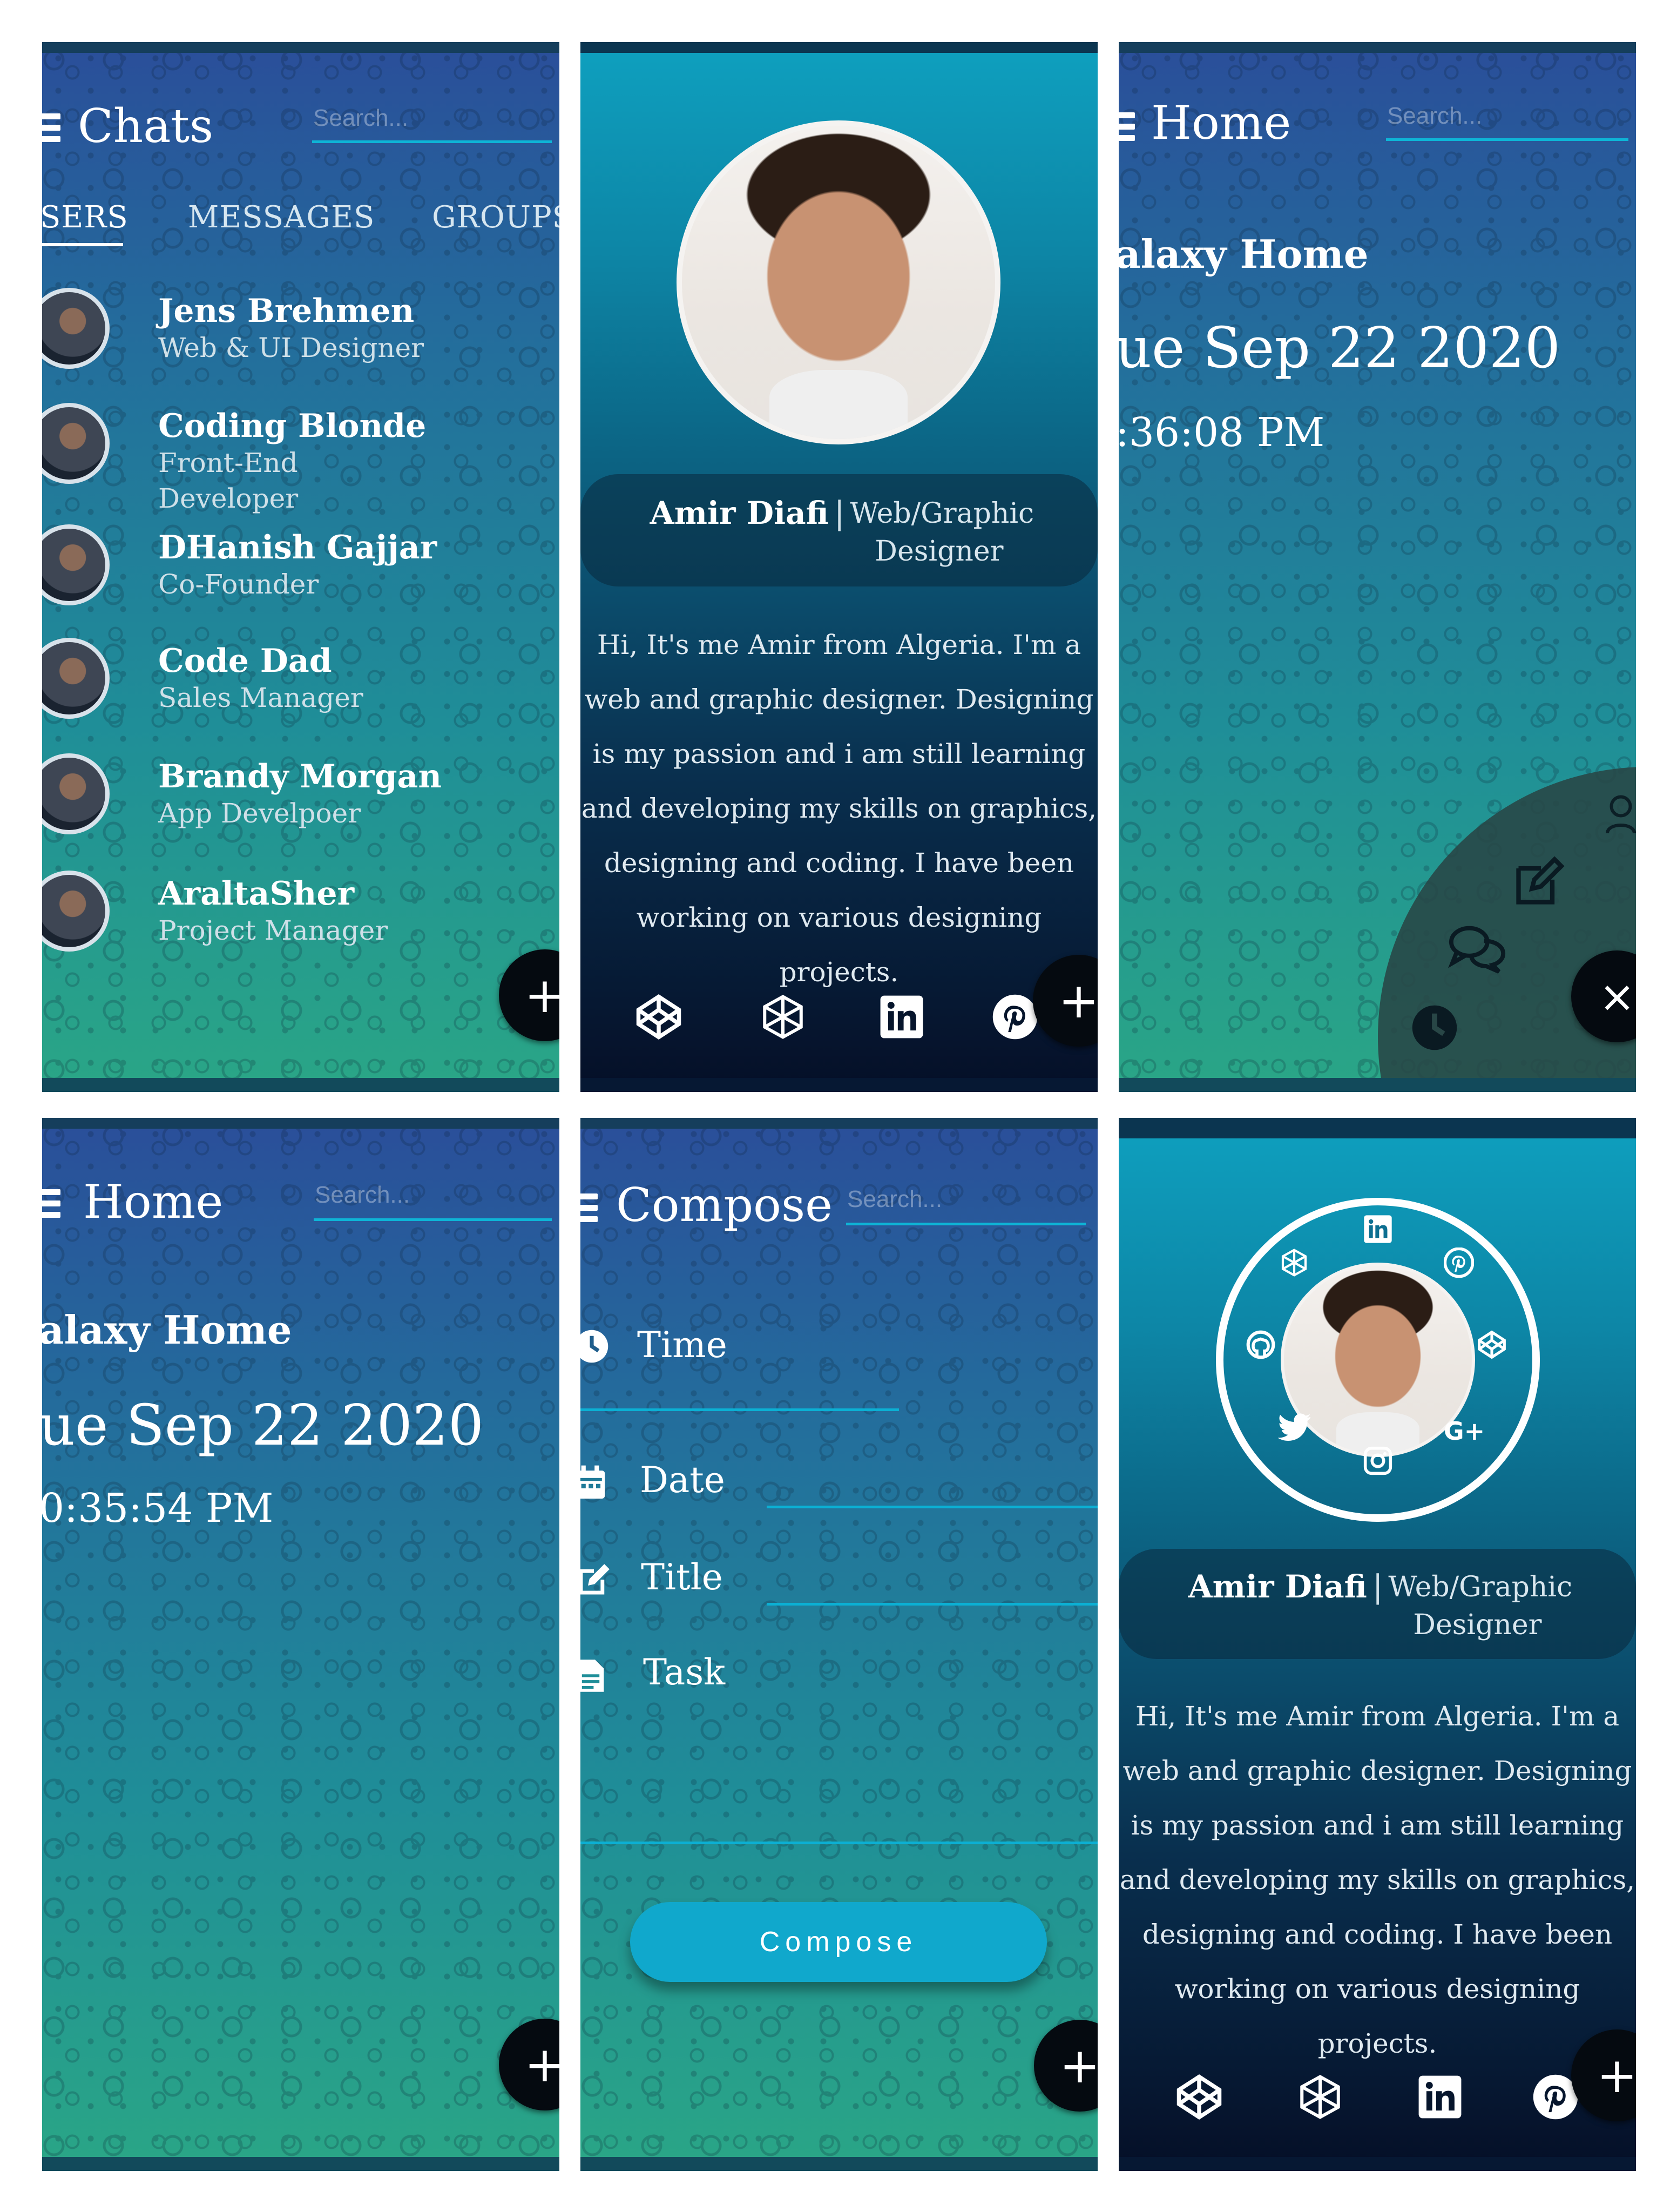 This screenshot has width=1677, height=2212. I want to click on instagram-icon, so click(1378, 1464).